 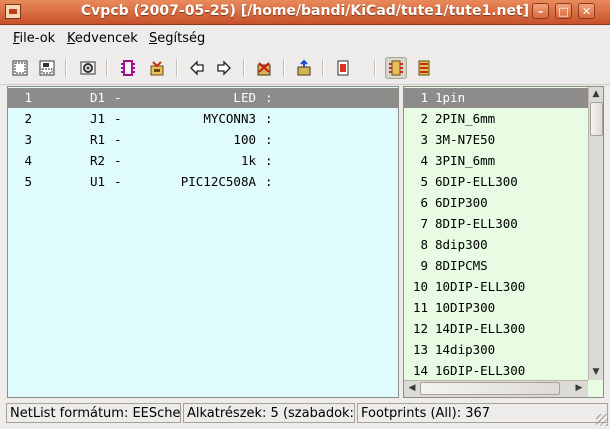 I want to click on footprint-row: 12 14DIP-ELL300, so click(x=496, y=329).